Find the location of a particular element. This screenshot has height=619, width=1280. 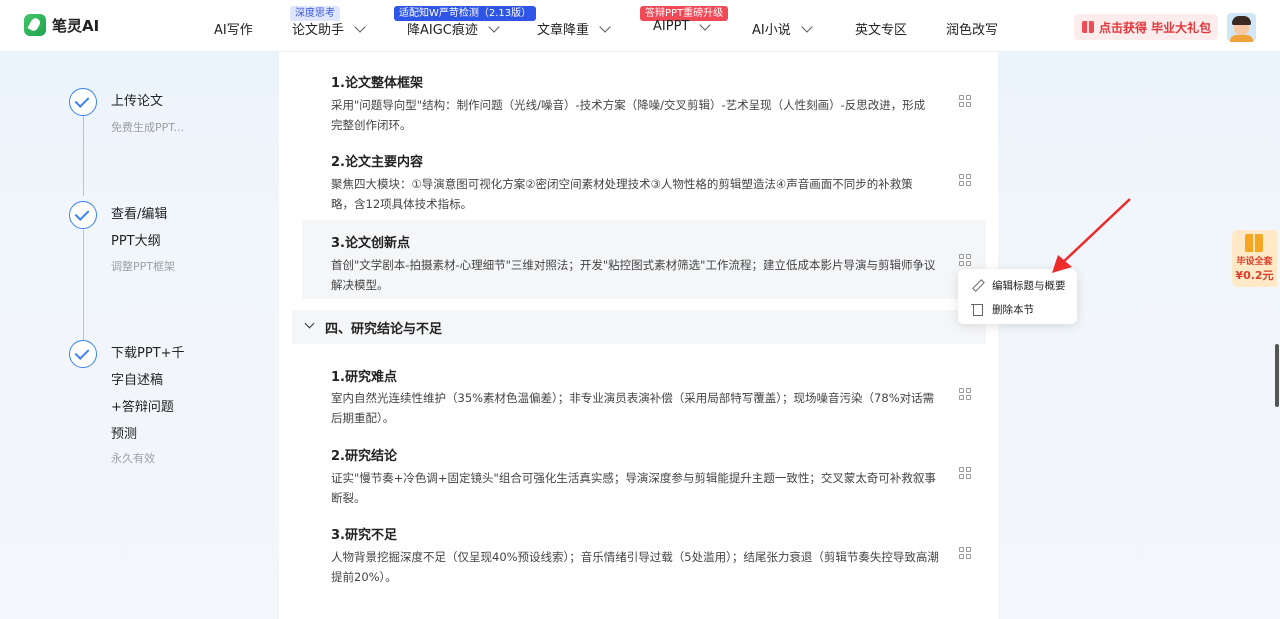

chapter-title: 四、研究结论与不足 is located at coordinates (383, 327).